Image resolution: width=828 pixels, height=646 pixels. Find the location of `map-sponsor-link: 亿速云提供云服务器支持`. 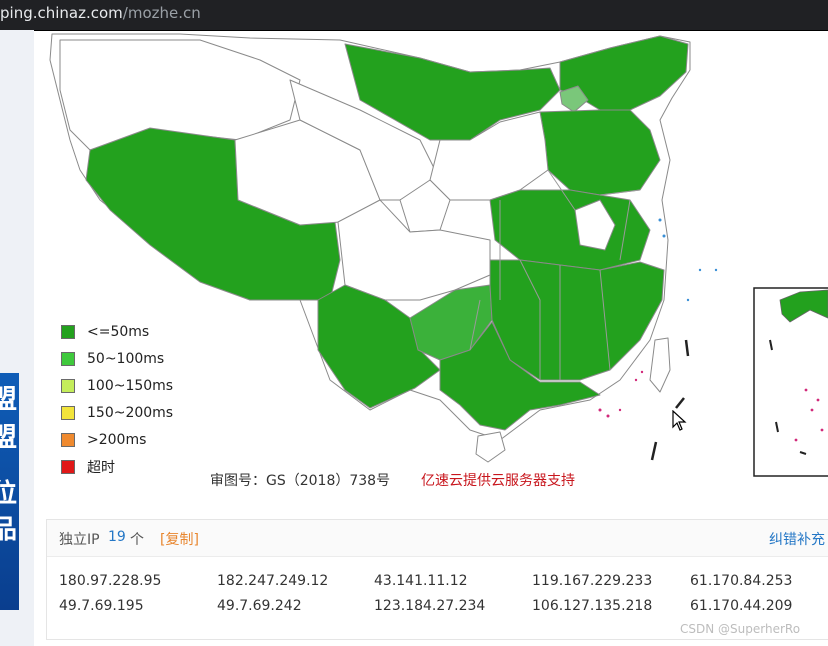

map-sponsor-link: 亿速云提供云服务器支持 is located at coordinates (498, 480).